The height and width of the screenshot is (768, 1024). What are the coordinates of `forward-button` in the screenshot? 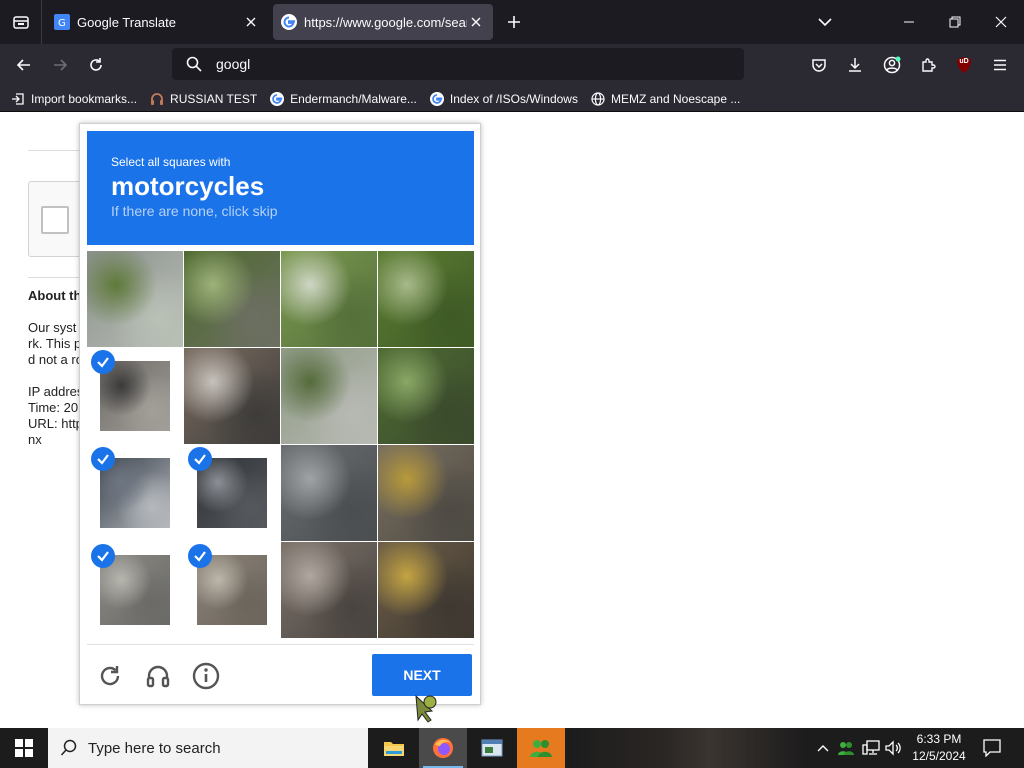 It's located at (60, 65).